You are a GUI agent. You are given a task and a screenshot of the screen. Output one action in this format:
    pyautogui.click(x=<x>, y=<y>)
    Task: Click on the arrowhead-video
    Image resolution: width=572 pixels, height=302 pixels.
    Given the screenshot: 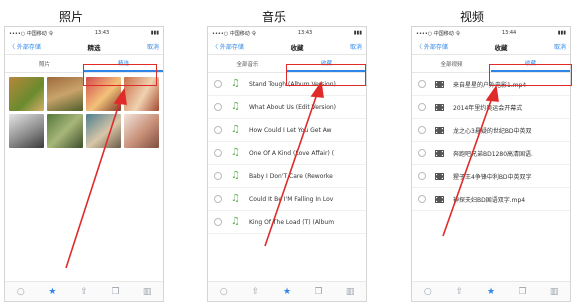 What is the action you would take?
    pyautogui.click(x=492, y=93)
    